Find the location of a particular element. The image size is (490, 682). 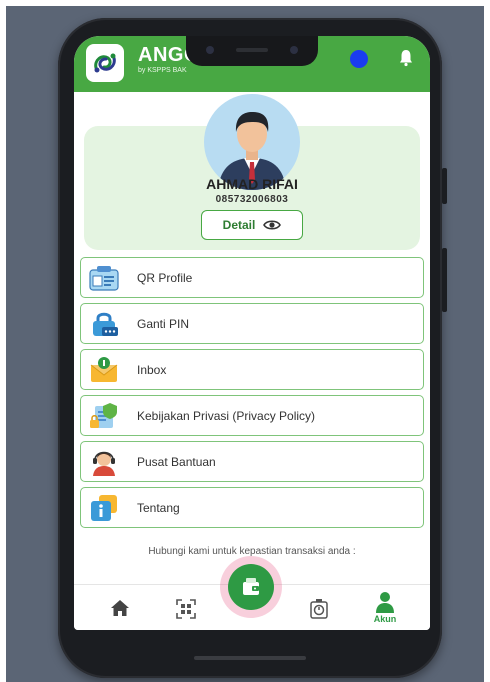

id-card-icon is located at coordinates (104, 278).